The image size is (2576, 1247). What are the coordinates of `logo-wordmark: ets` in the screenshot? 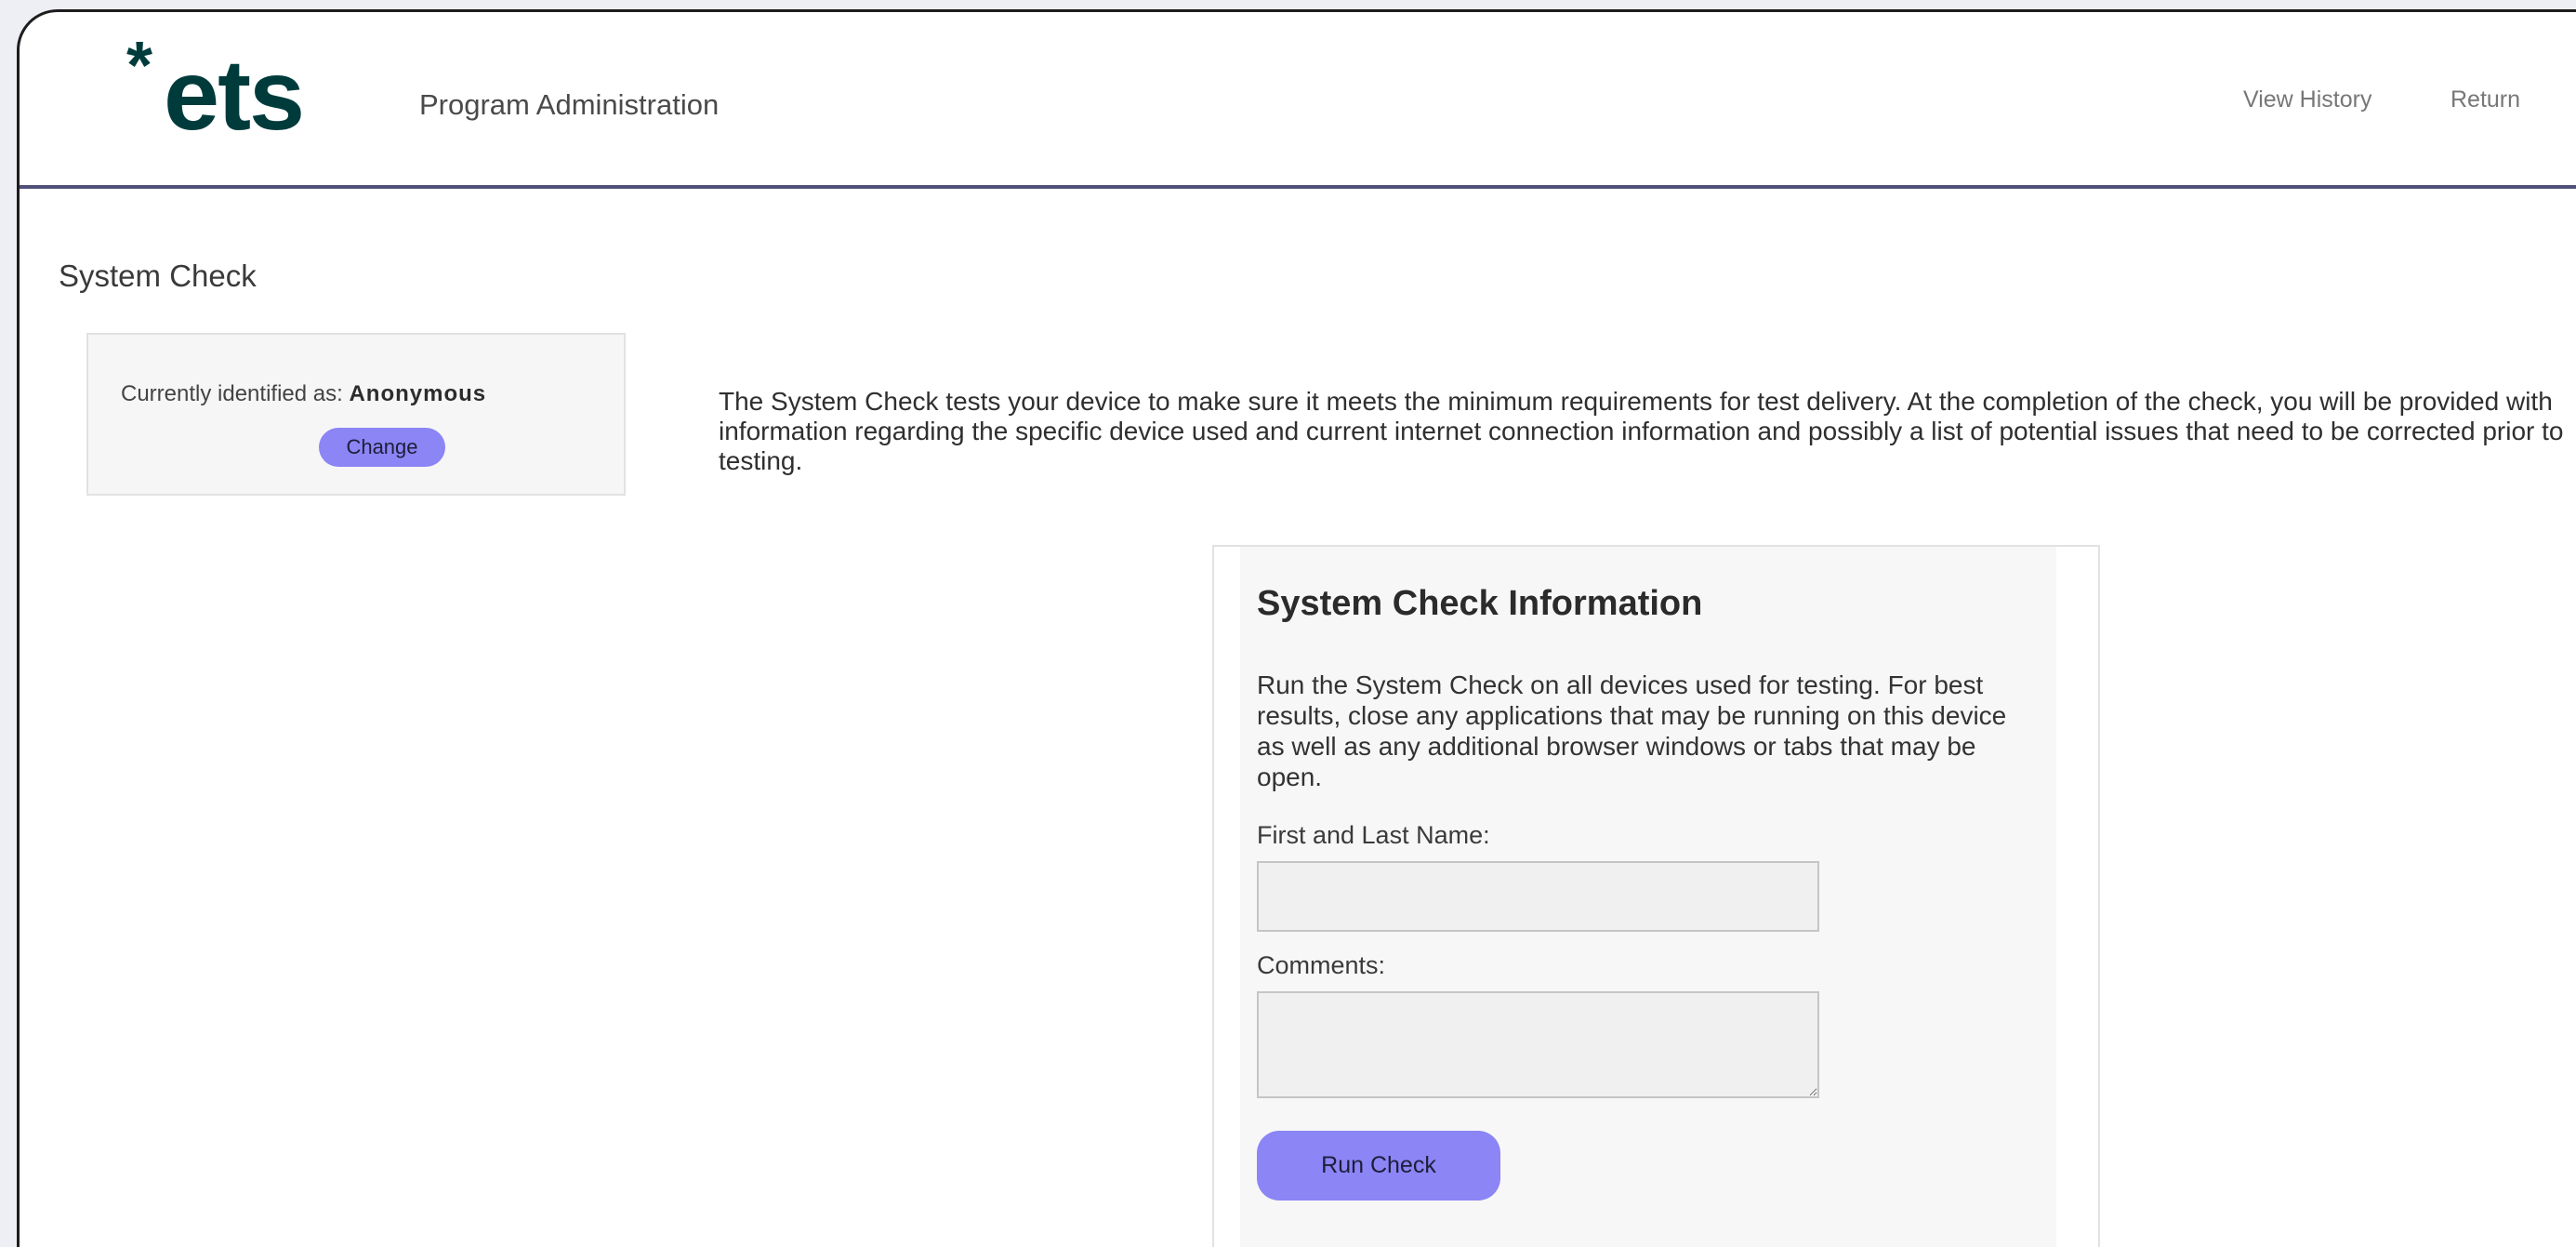 It's located at (234, 94).